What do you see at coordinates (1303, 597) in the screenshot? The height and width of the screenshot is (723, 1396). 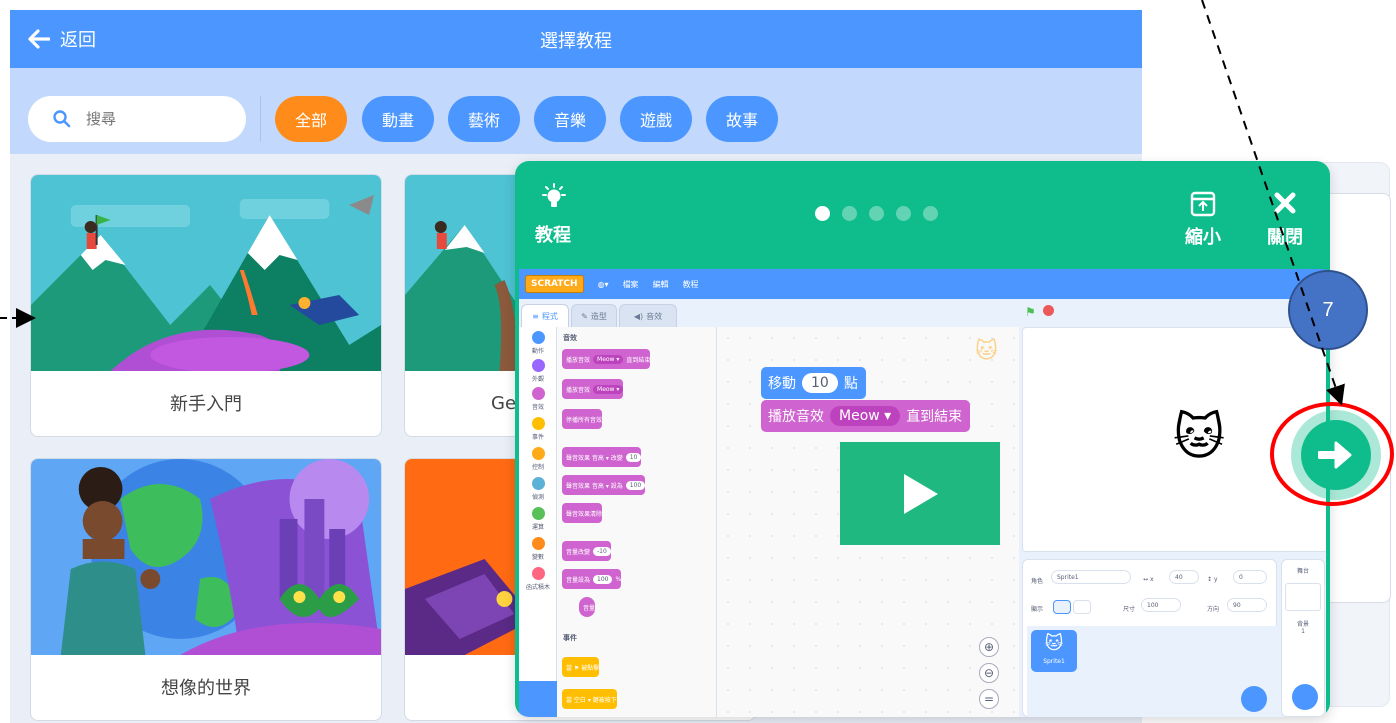 I see `stage-thumbnail` at bounding box center [1303, 597].